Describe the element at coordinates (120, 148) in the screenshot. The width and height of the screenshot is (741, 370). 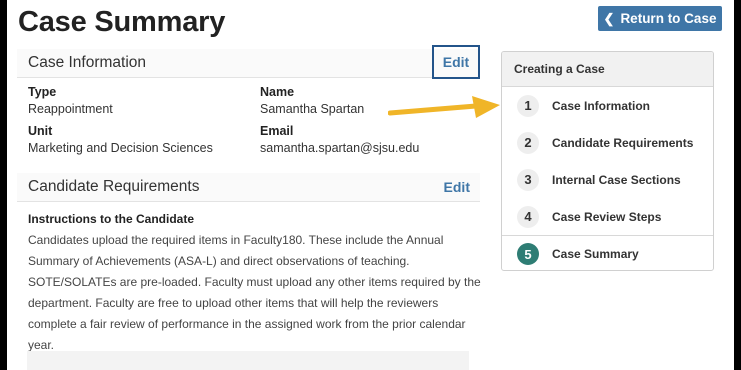
I see `field-unit-value: Marketing and Decision Sciences` at that location.